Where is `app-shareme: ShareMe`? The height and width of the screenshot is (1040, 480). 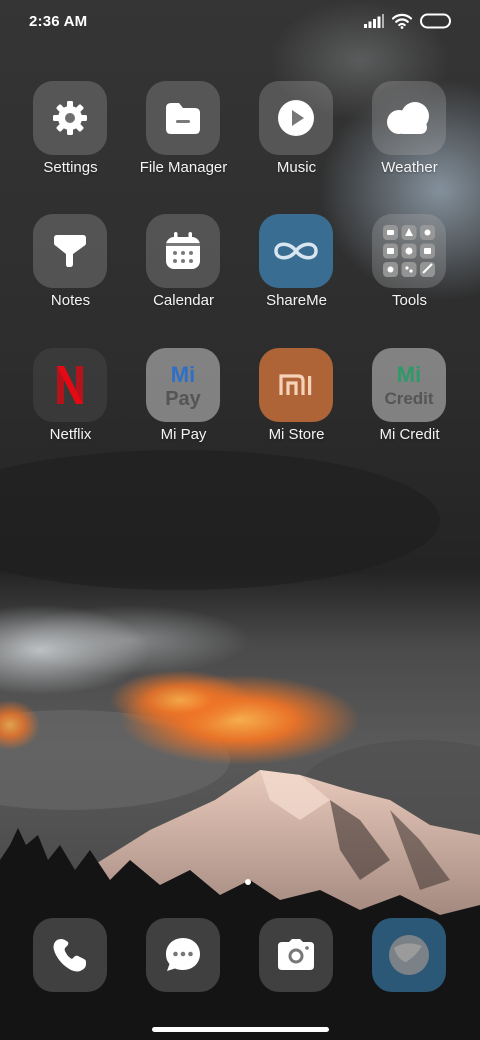
app-shareme: ShareMe is located at coordinates (296, 274).